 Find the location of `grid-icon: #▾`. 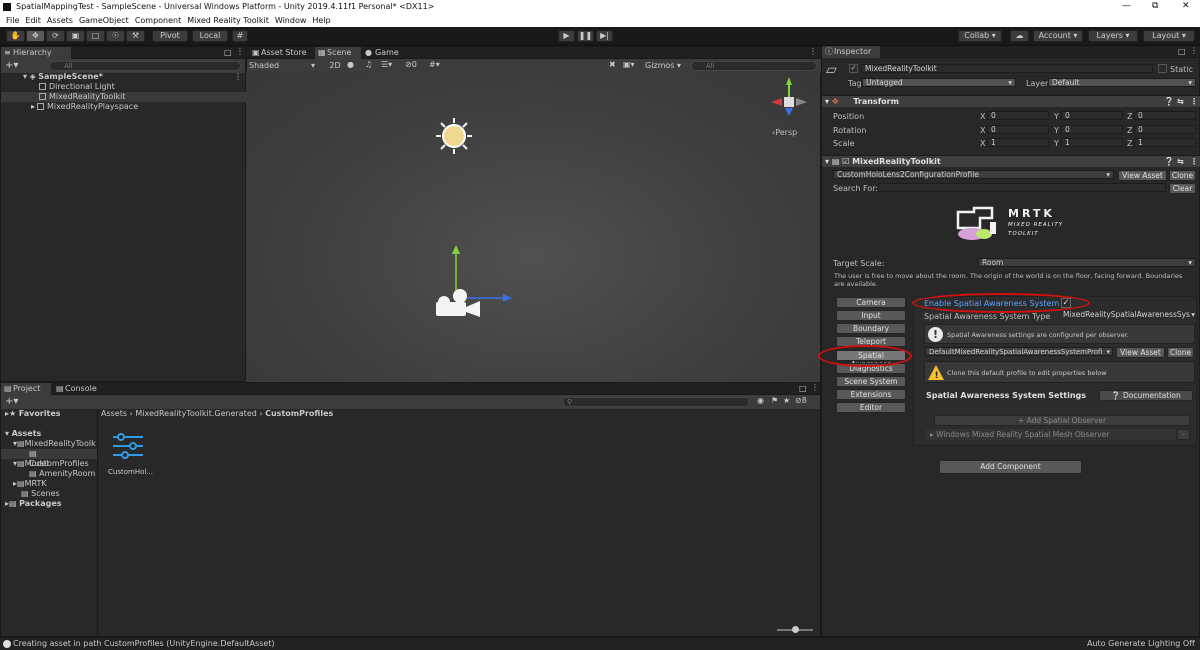

grid-icon: #▾ is located at coordinates (434, 64).